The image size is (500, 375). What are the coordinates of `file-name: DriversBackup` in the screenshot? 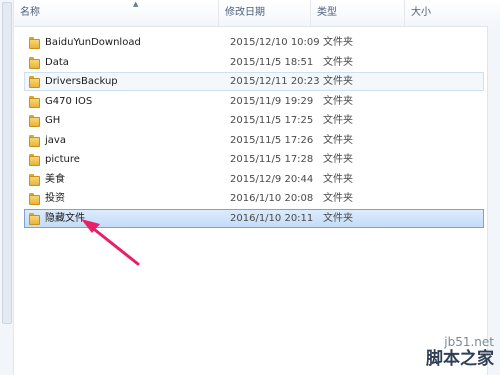 It's located at (81, 81).